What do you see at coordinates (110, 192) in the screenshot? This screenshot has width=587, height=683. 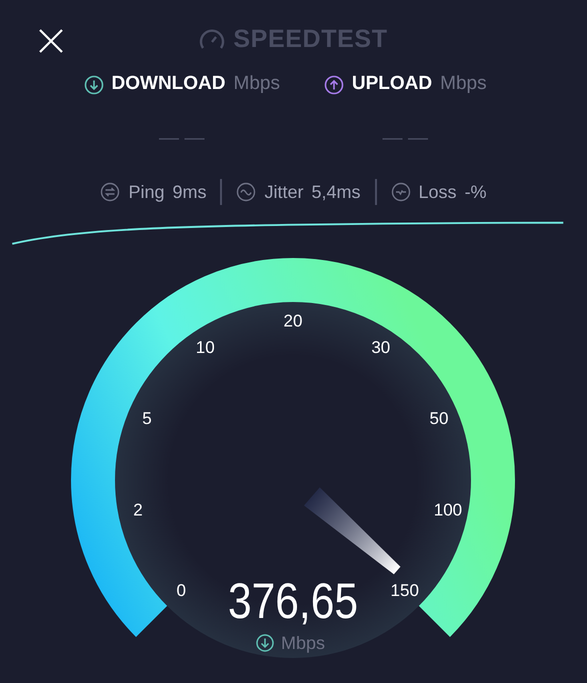 I see `ping-icon` at bounding box center [110, 192].